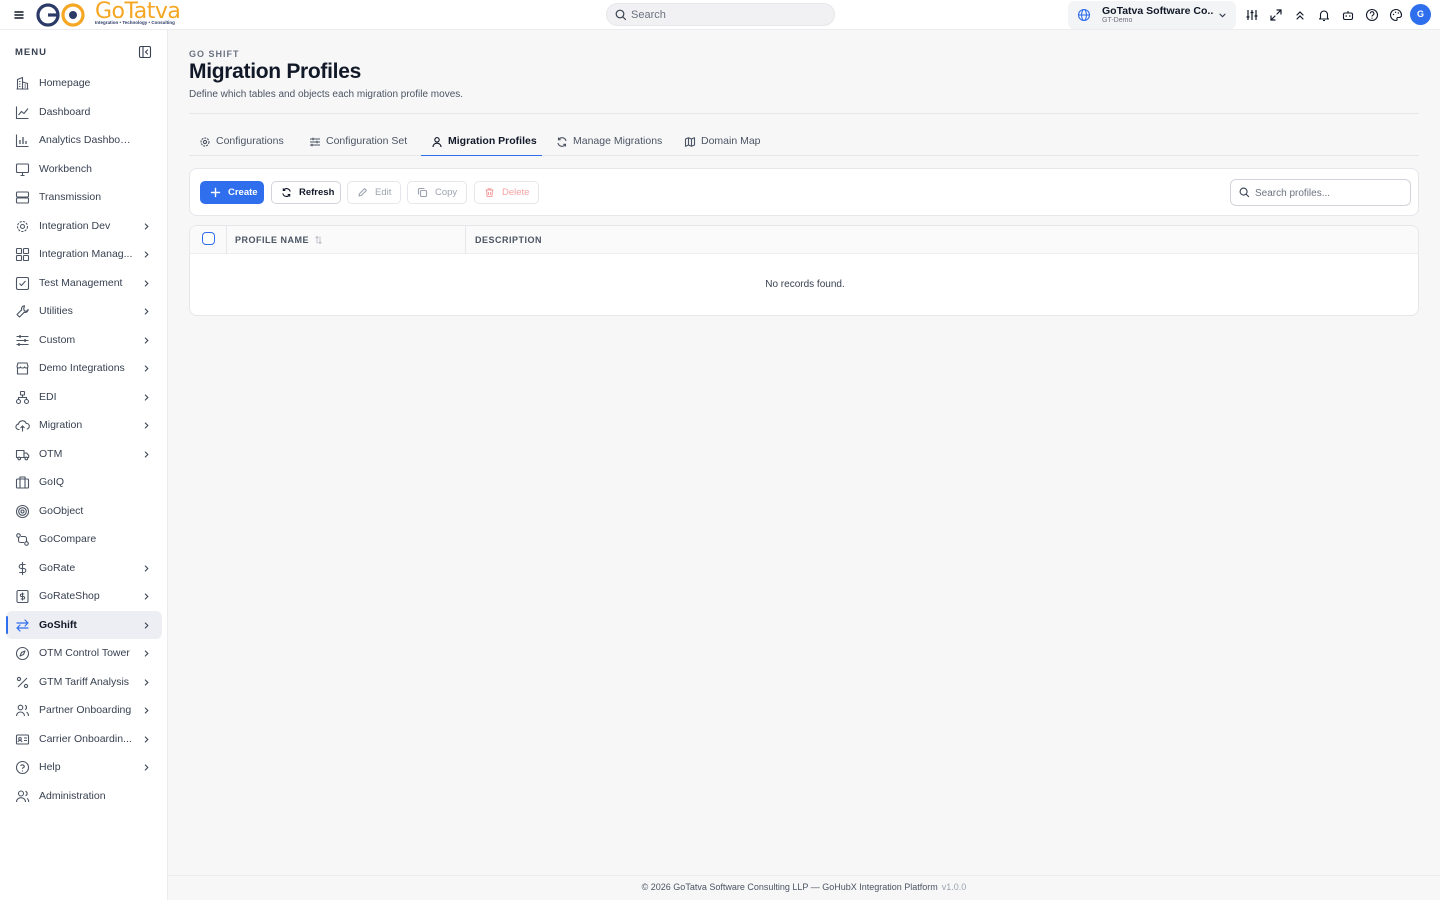  What do you see at coordinates (22, 169) in the screenshot?
I see `monitor-icon` at bounding box center [22, 169].